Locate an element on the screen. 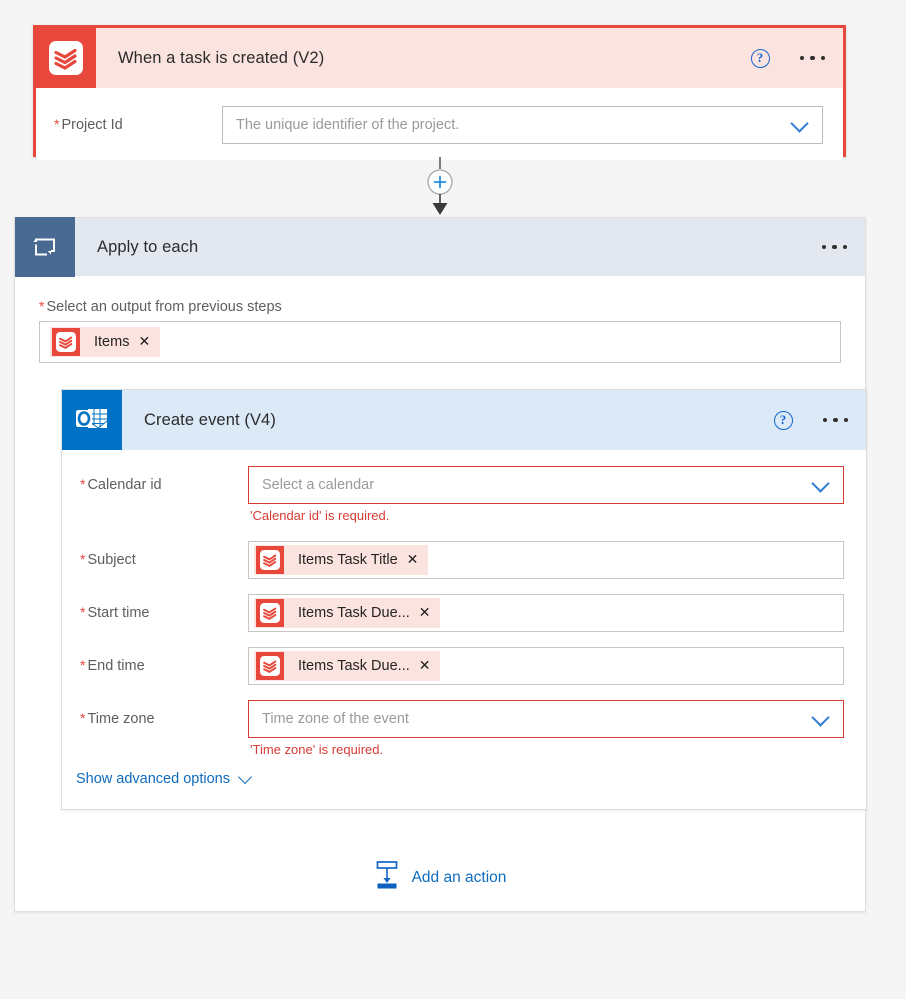 The image size is (906, 999). subject-input: Items Task Title ✕ is located at coordinates (546, 560).